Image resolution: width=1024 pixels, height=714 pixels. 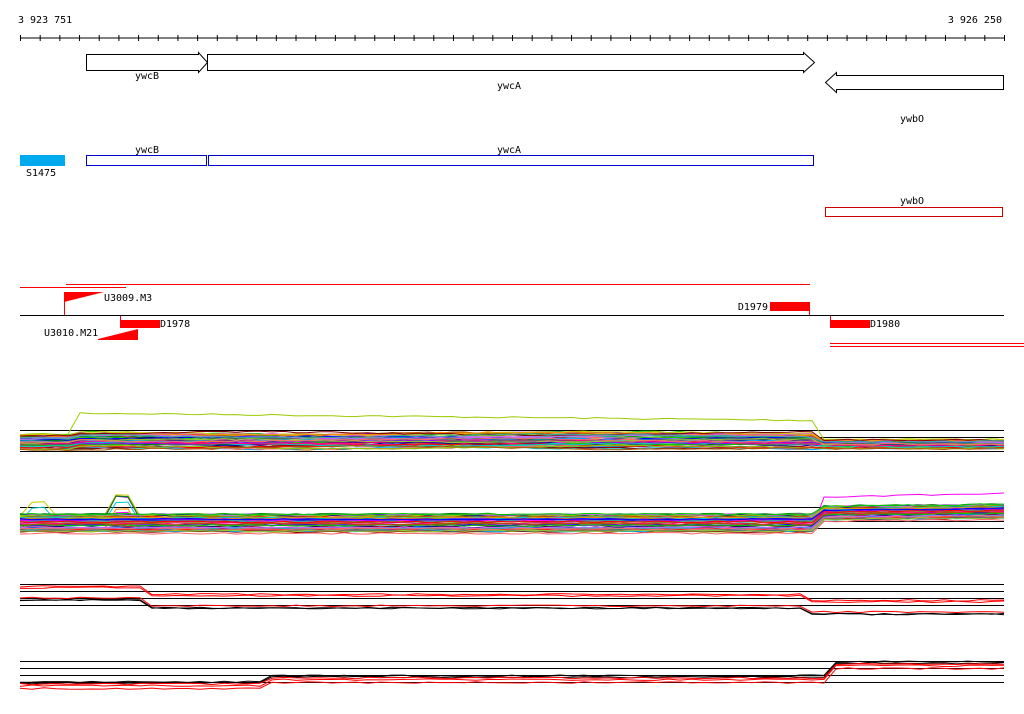 What do you see at coordinates (155, 323) in the screenshot?
I see `downshift-d1978: D1978` at bounding box center [155, 323].